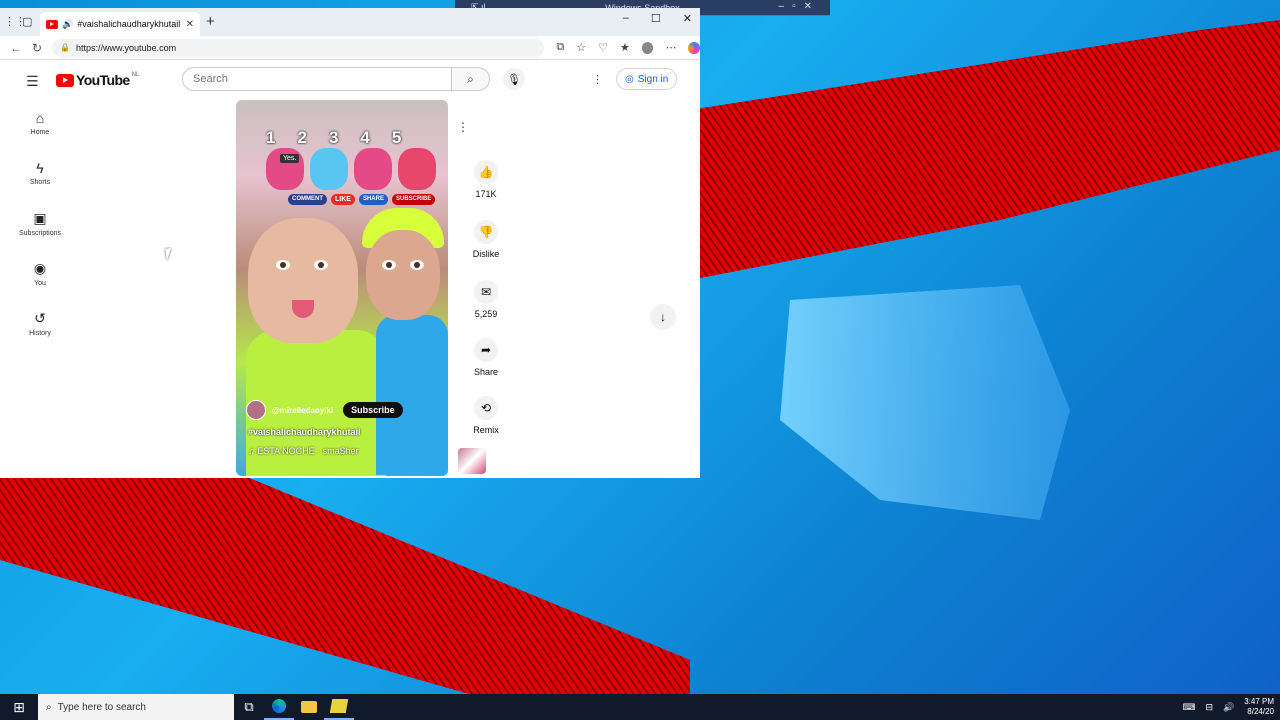  I want to click on taskbar-search-input: ⌕ Type here to search, so click(136, 707).